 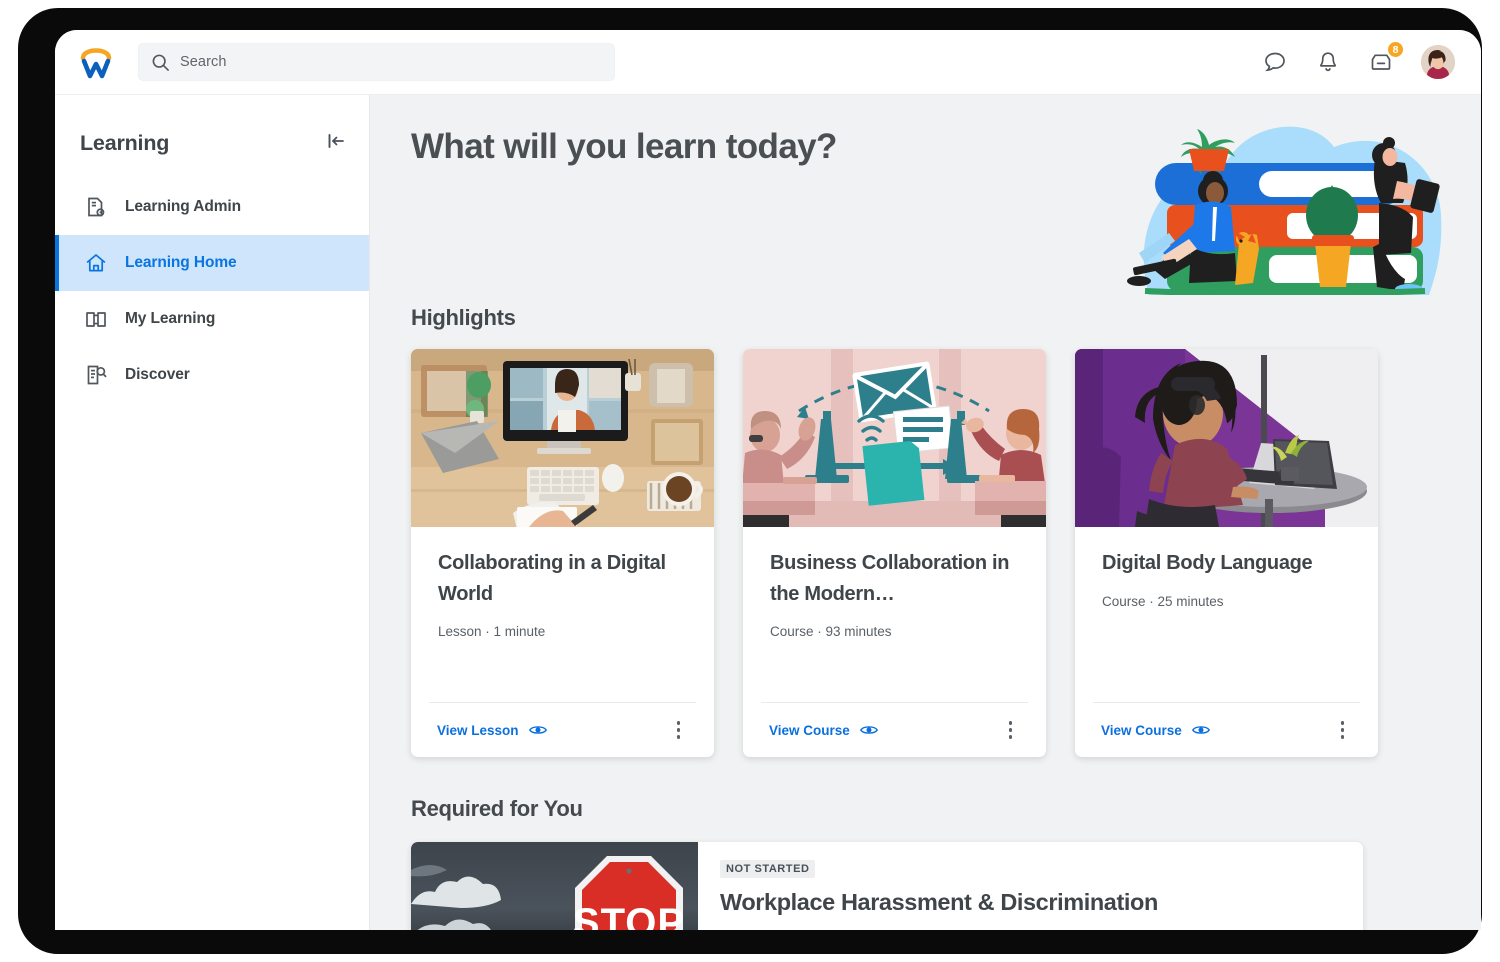 I want to click on sidebar-item-label: My Learning, so click(x=170, y=318).